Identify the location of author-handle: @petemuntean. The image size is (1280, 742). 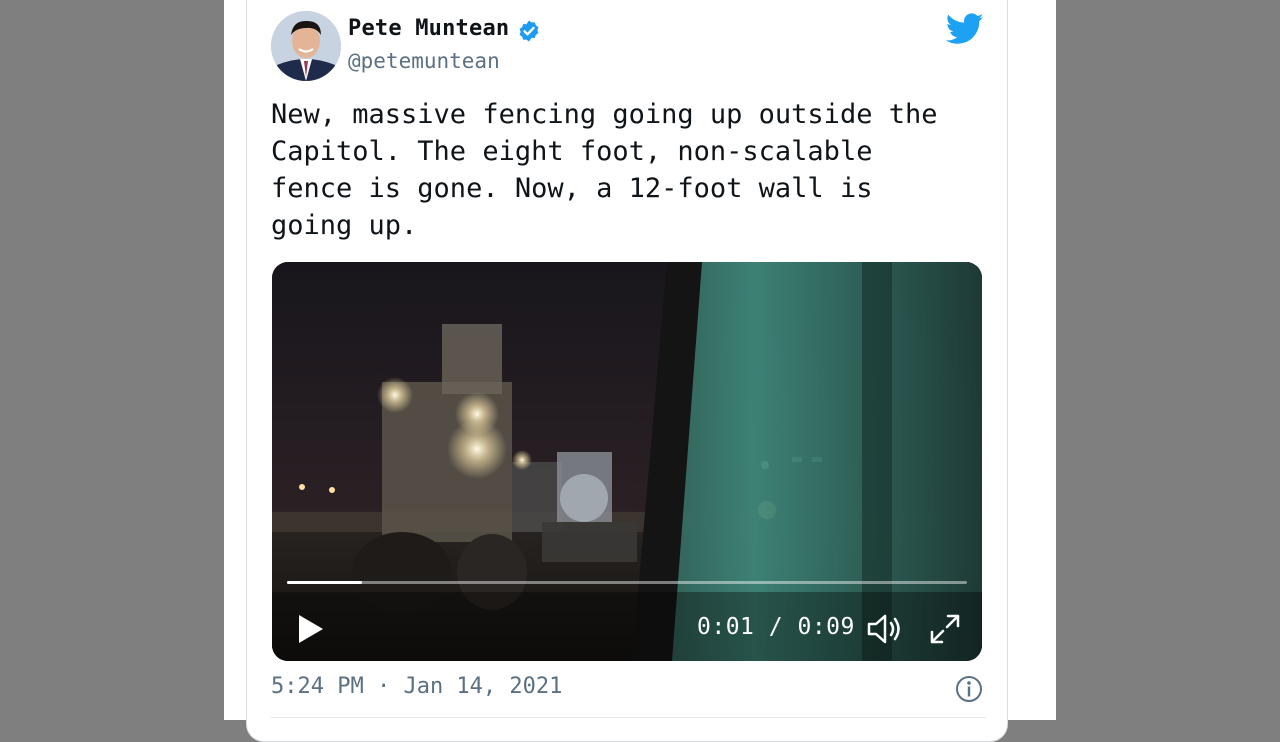
(424, 61).